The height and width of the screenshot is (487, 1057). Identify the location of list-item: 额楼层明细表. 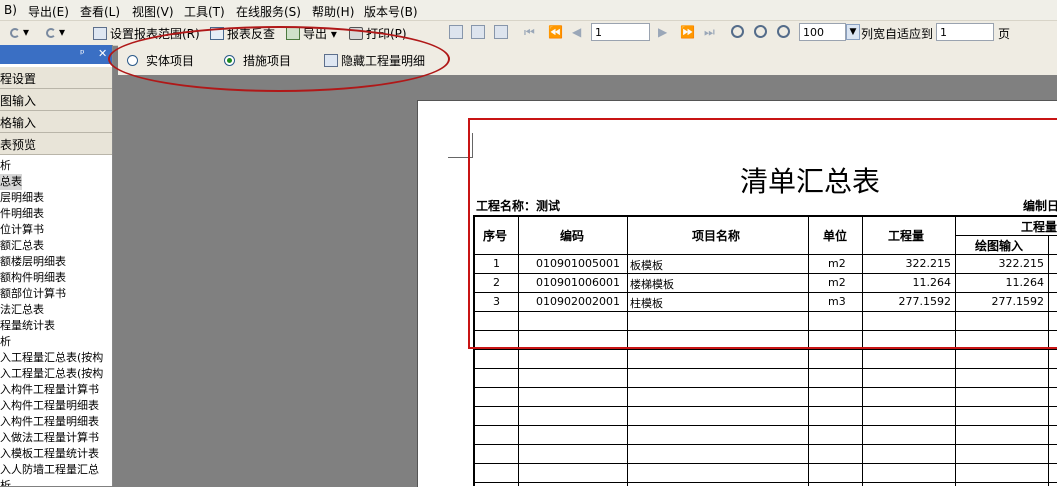
(33, 262).